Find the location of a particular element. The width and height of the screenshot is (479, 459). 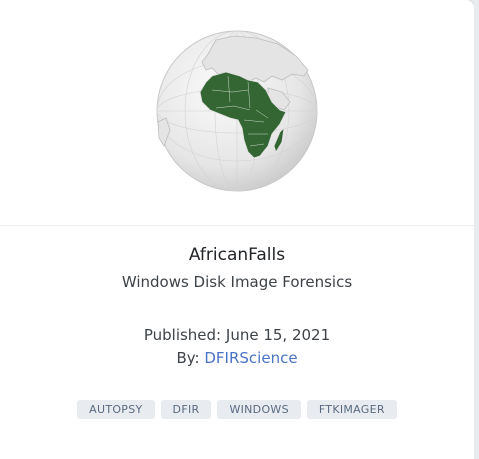

tag-windows: WINDOWS is located at coordinates (259, 409).